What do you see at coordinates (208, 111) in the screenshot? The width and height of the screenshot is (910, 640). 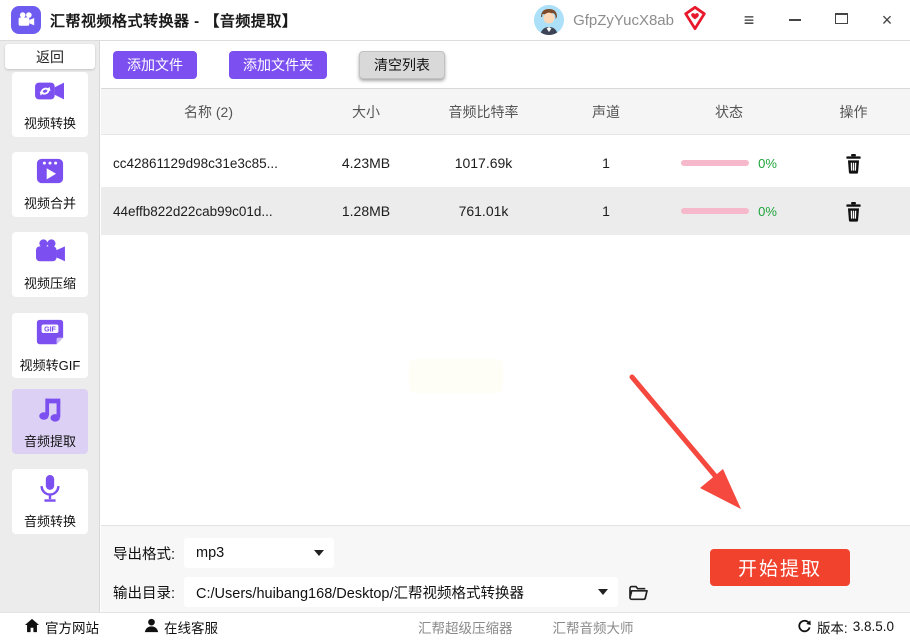 I see `col-header-name: 名称 (2)` at bounding box center [208, 111].